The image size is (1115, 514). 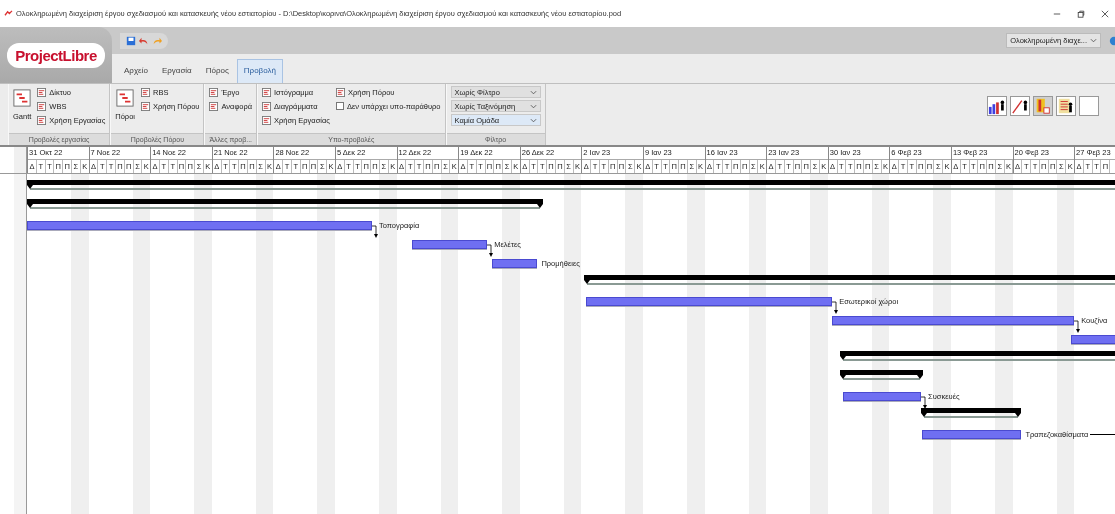 What do you see at coordinates (176, 71) in the screenshot?
I see `ribbon-tab: Εργασία` at bounding box center [176, 71].